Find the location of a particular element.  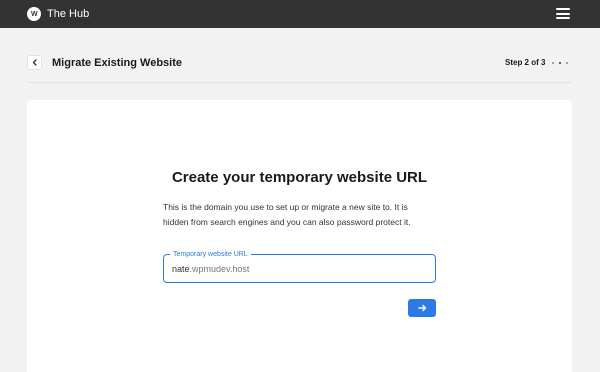

url-domain-suffix: .wpmudev.host is located at coordinates (219, 269).